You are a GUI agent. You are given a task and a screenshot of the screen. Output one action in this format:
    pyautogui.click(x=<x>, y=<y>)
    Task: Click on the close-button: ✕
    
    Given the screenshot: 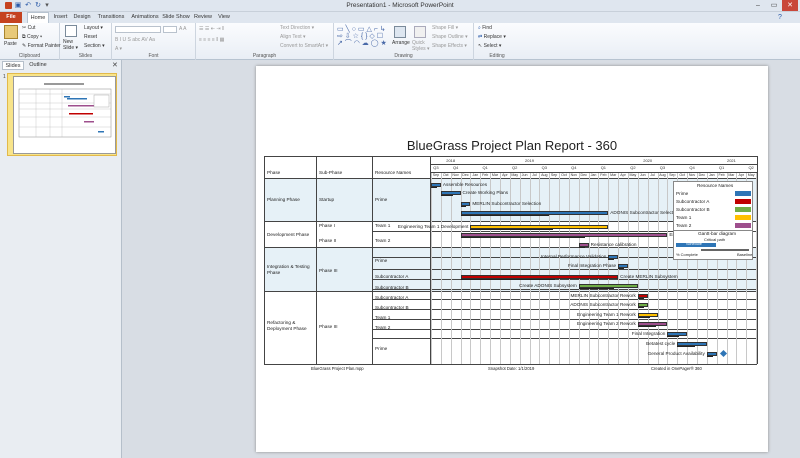 What is the action you would take?
    pyautogui.click(x=790, y=5)
    